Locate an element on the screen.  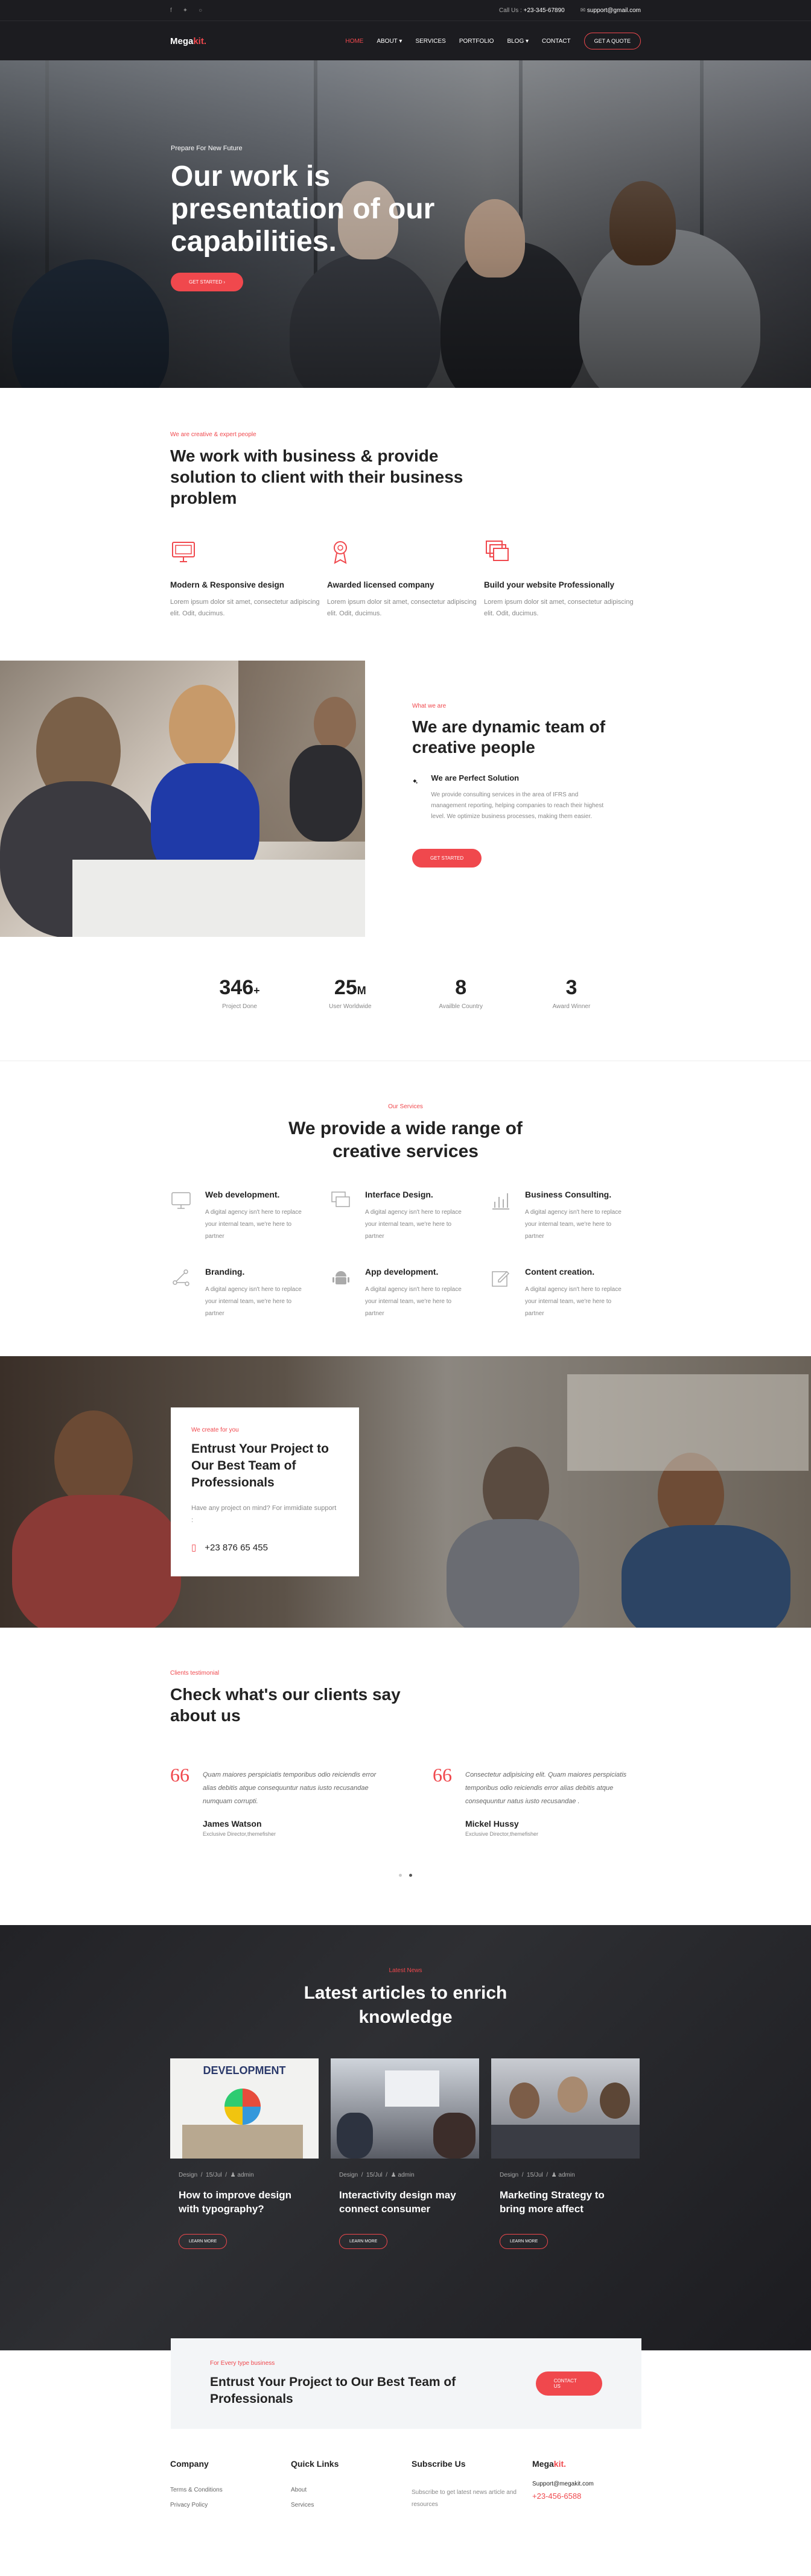
stat-item: 346+ Project Done is located at coordinates (239, 993).